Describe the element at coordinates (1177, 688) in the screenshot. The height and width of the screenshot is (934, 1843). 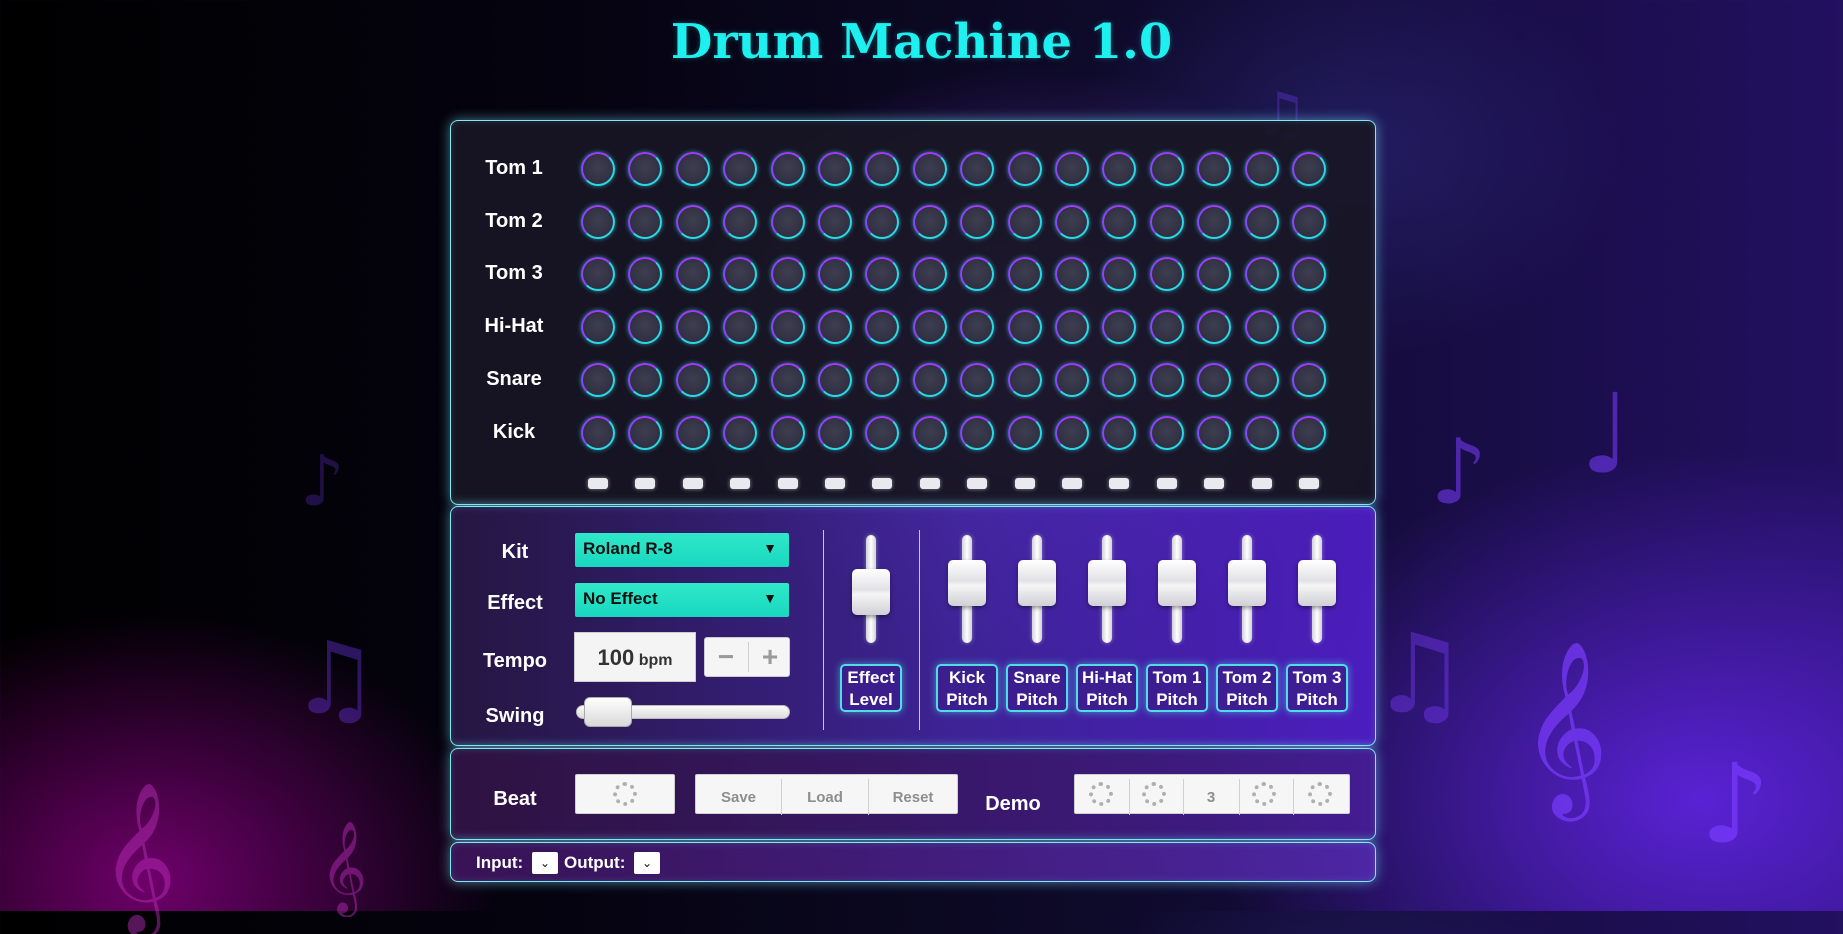
I see `fader-label-button: Tom 1 Pitch` at that location.